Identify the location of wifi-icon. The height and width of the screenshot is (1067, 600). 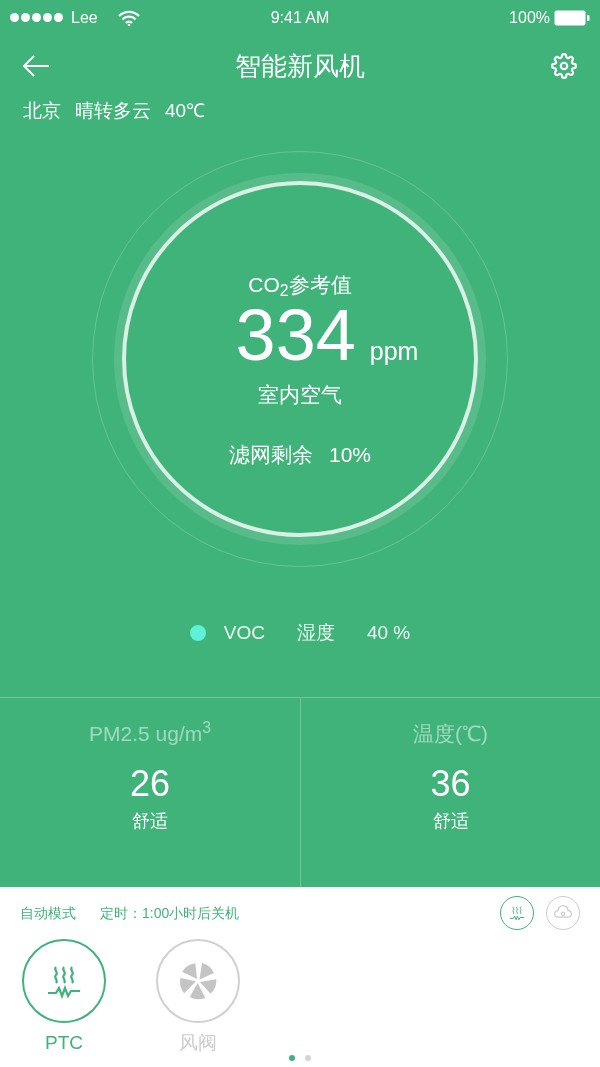
(128, 17).